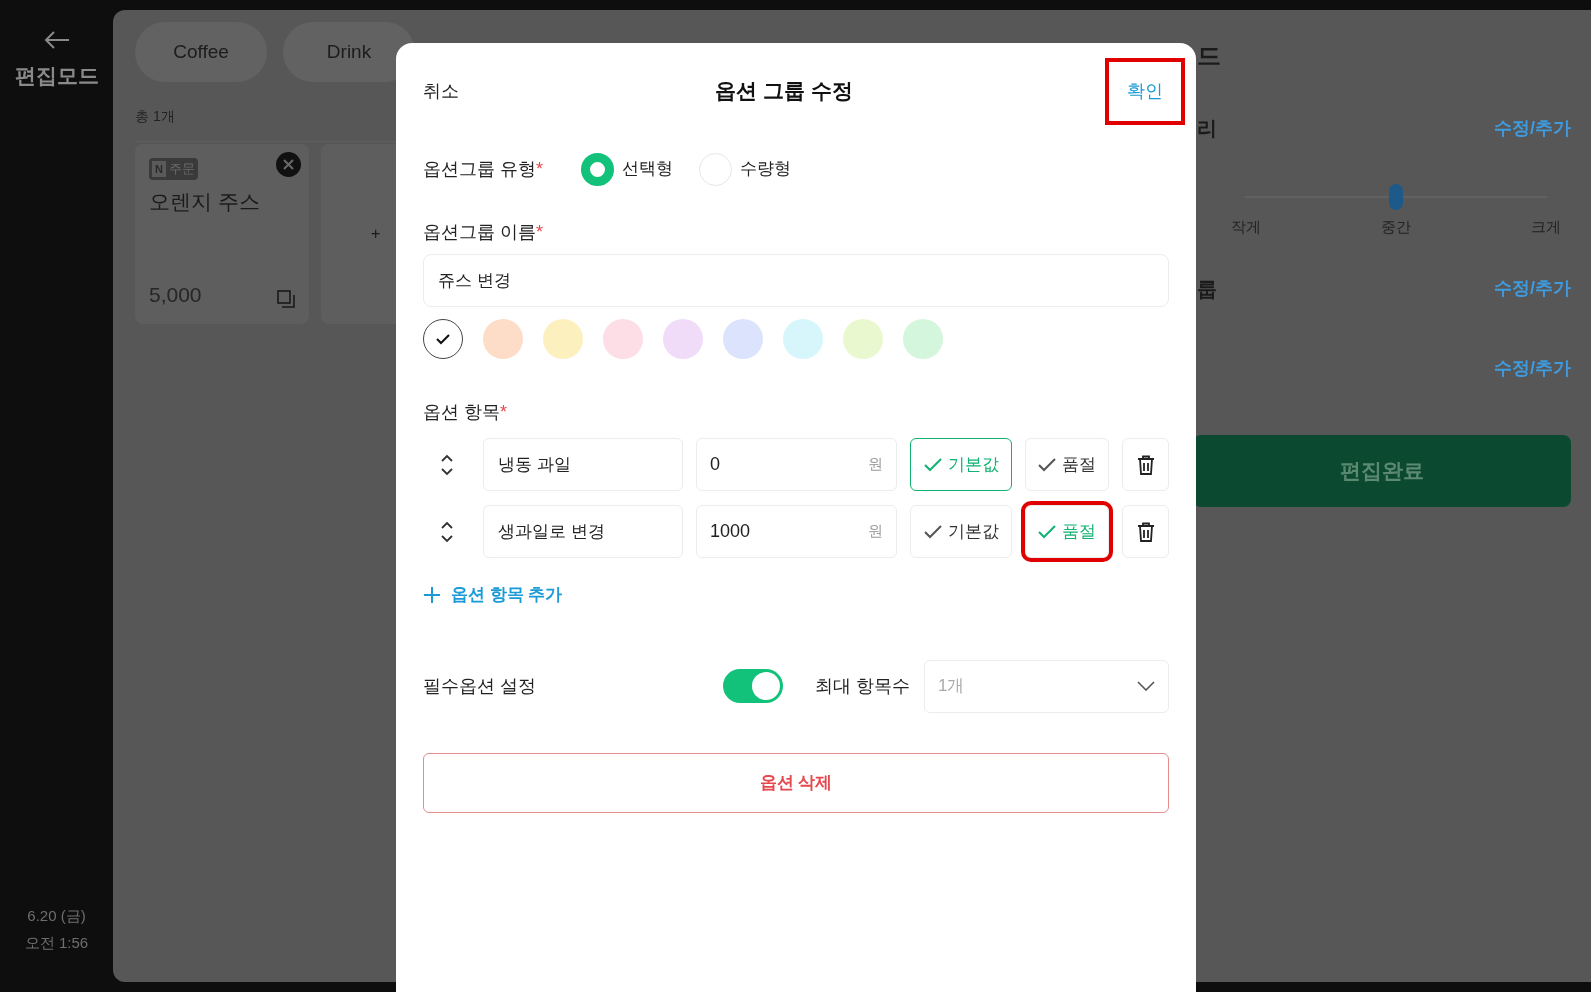  What do you see at coordinates (480, 686) in the screenshot?
I see `field-label: 필수옵션 설정` at bounding box center [480, 686].